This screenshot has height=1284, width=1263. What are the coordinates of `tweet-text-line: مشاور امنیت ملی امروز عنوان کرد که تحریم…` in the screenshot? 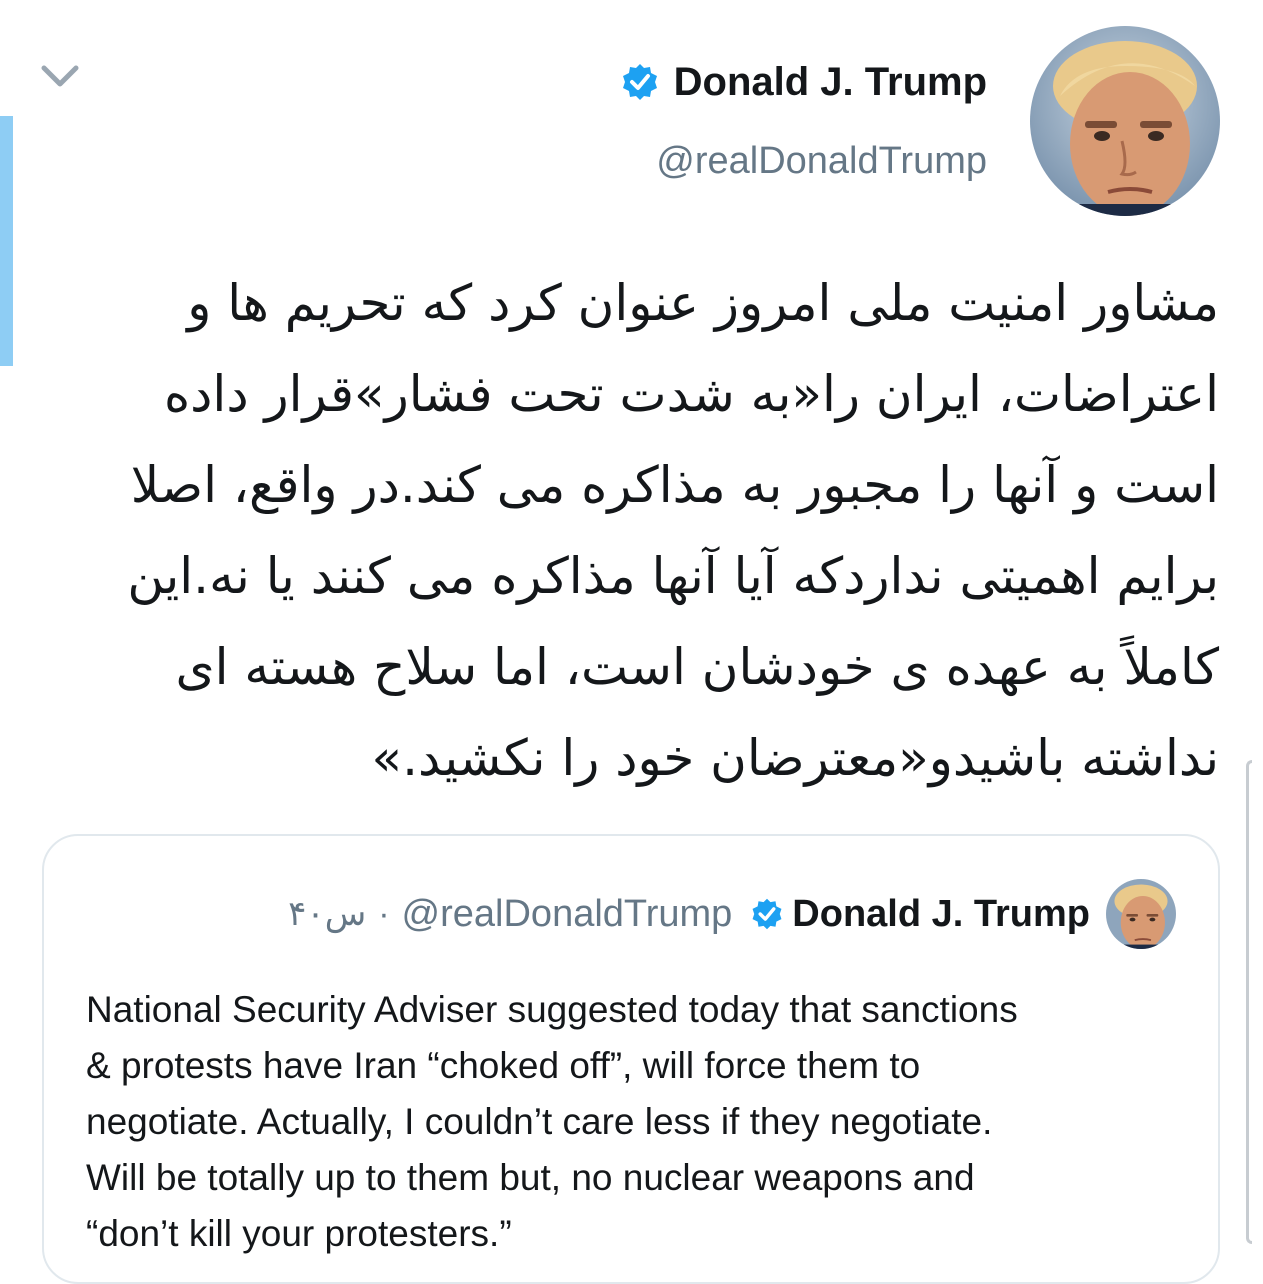 It's located at (703, 303).